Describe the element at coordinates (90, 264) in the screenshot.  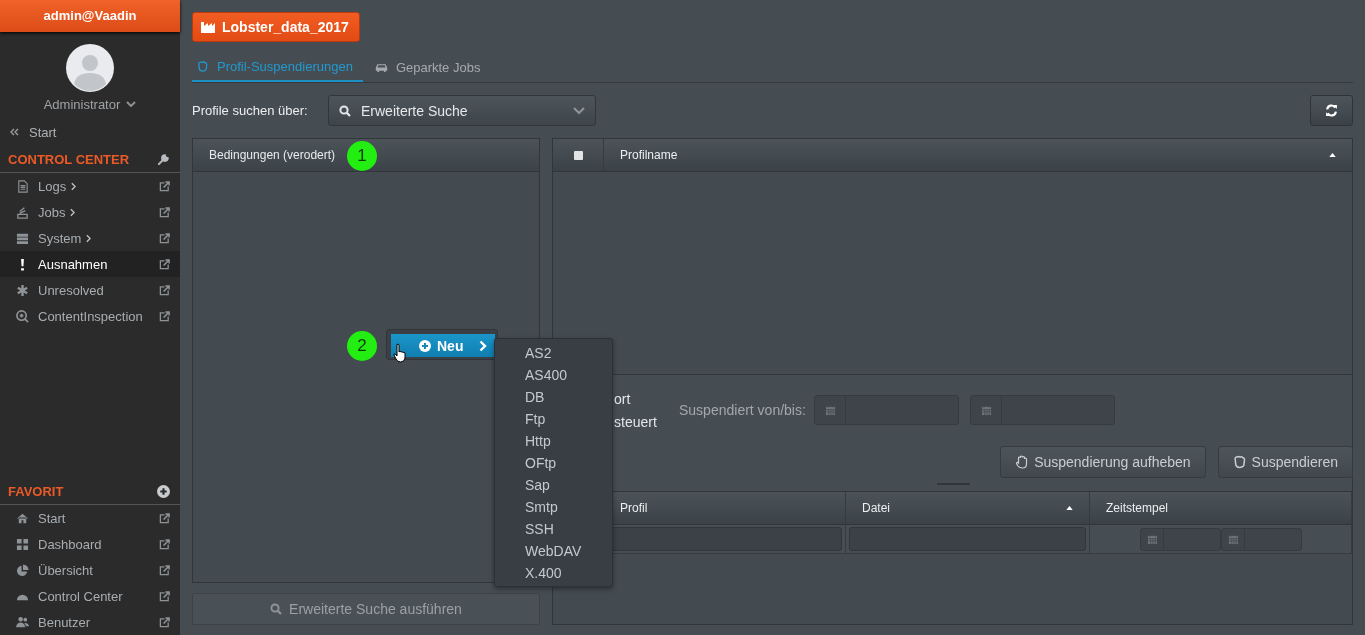
I see `sidebar-item: Ausnahmen` at that location.